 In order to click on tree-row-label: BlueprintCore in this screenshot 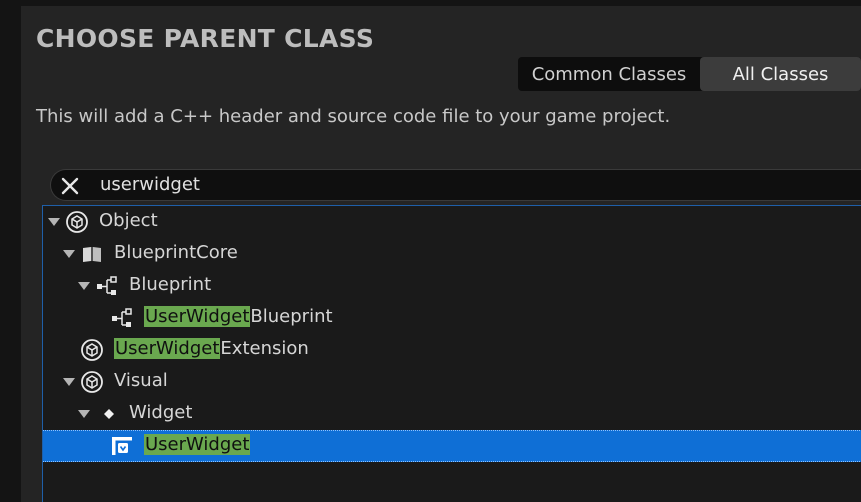, I will do `click(176, 253)`.